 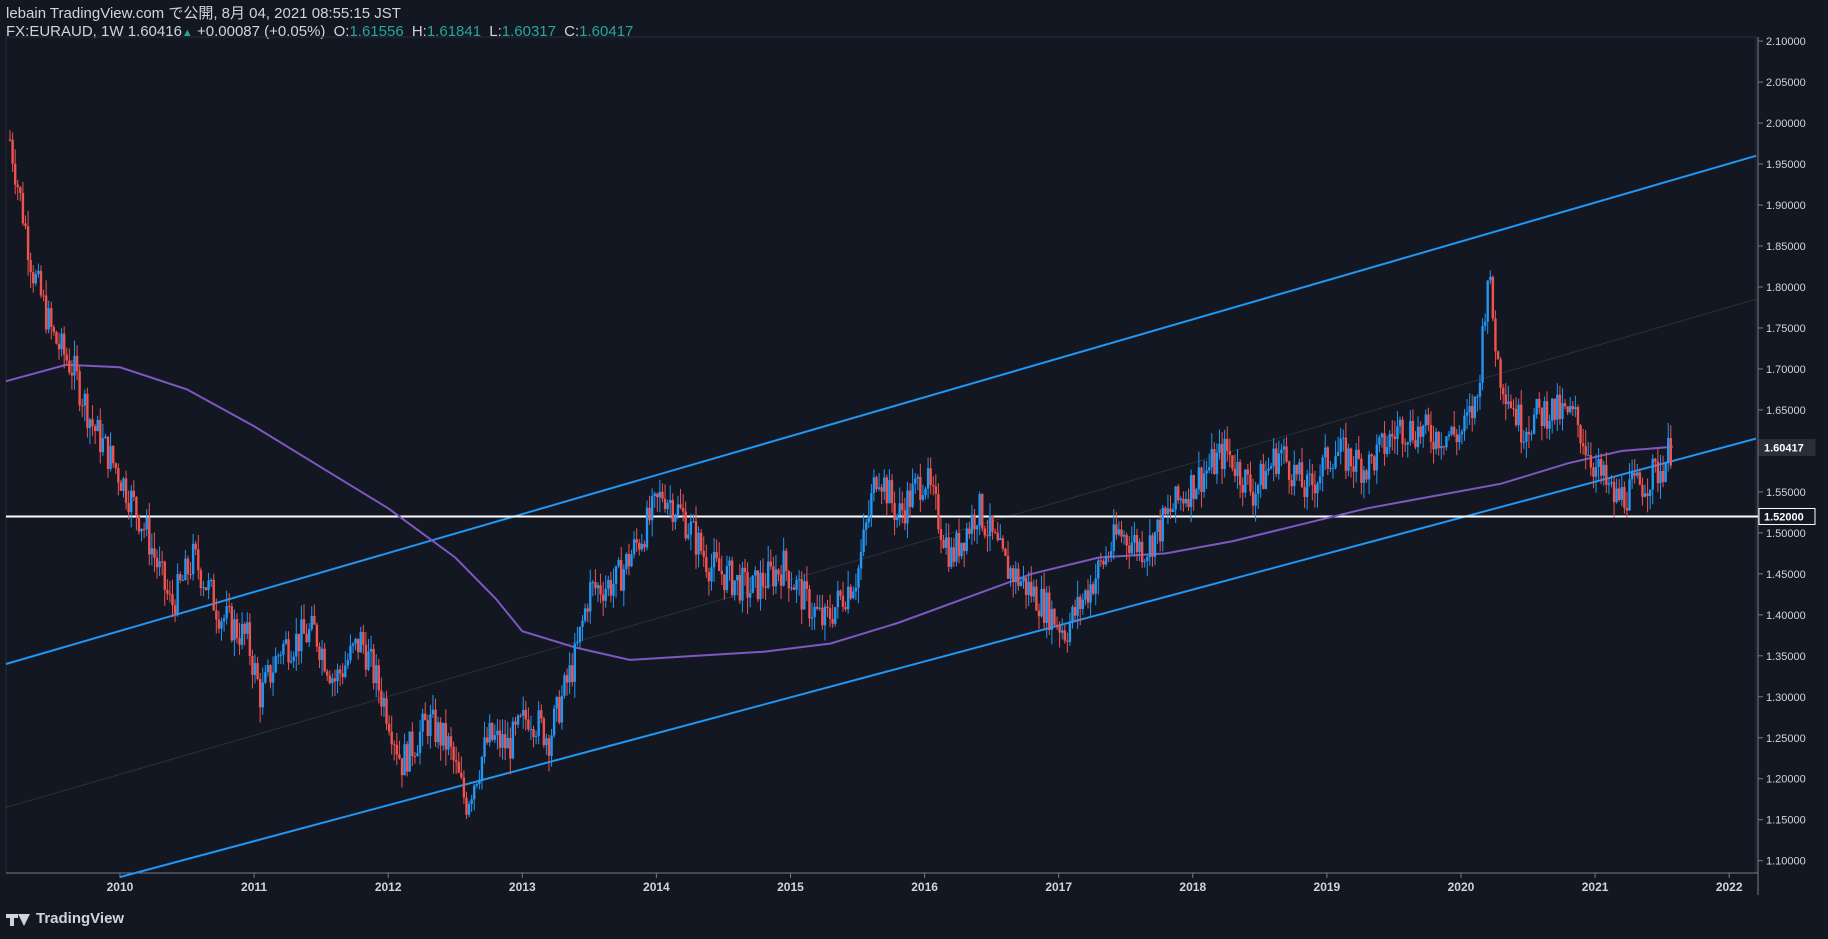 What do you see at coordinates (1786, 739) in the screenshot?
I see `price-tick-label: 1.25000` at bounding box center [1786, 739].